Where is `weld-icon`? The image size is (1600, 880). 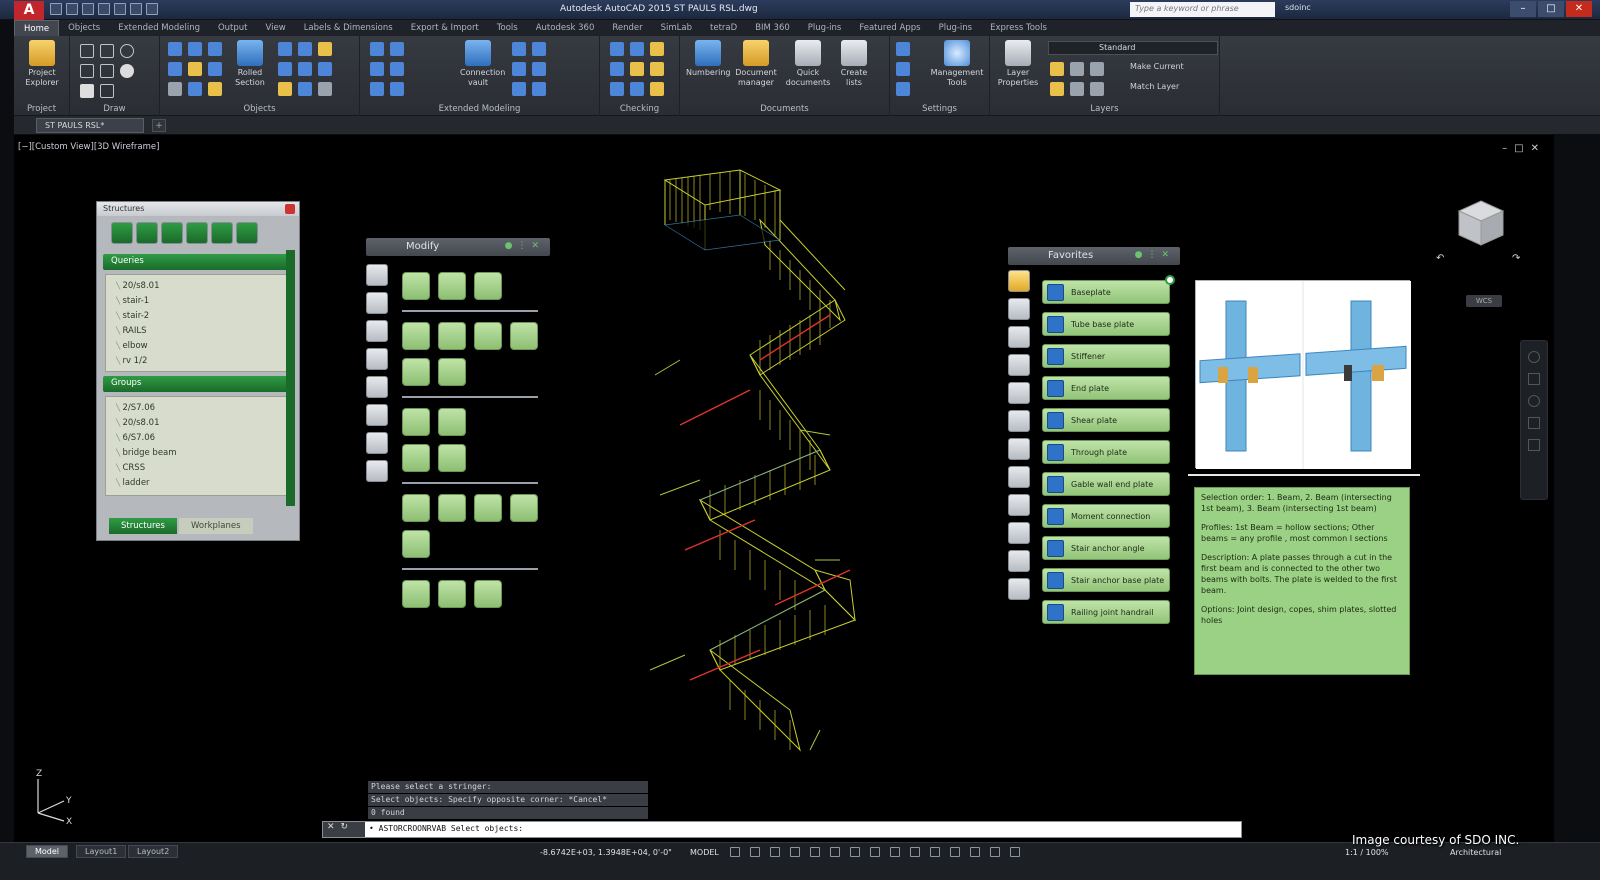 weld-icon is located at coordinates (195, 69).